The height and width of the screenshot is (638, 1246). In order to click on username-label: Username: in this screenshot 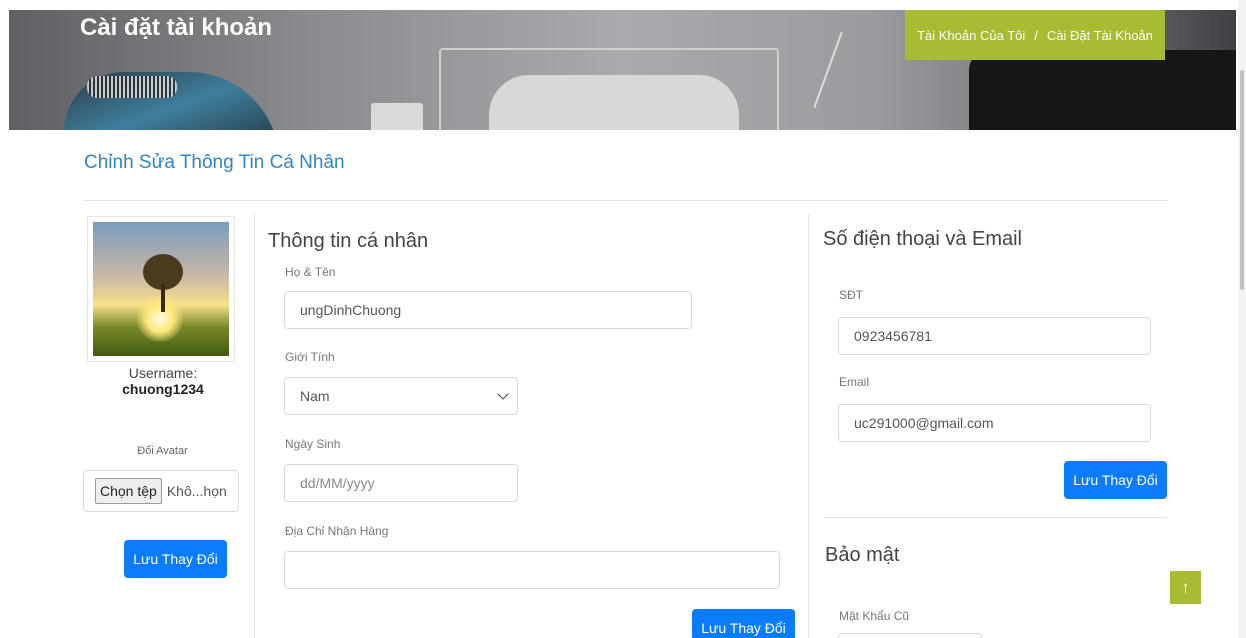, I will do `click(163, 373)`.